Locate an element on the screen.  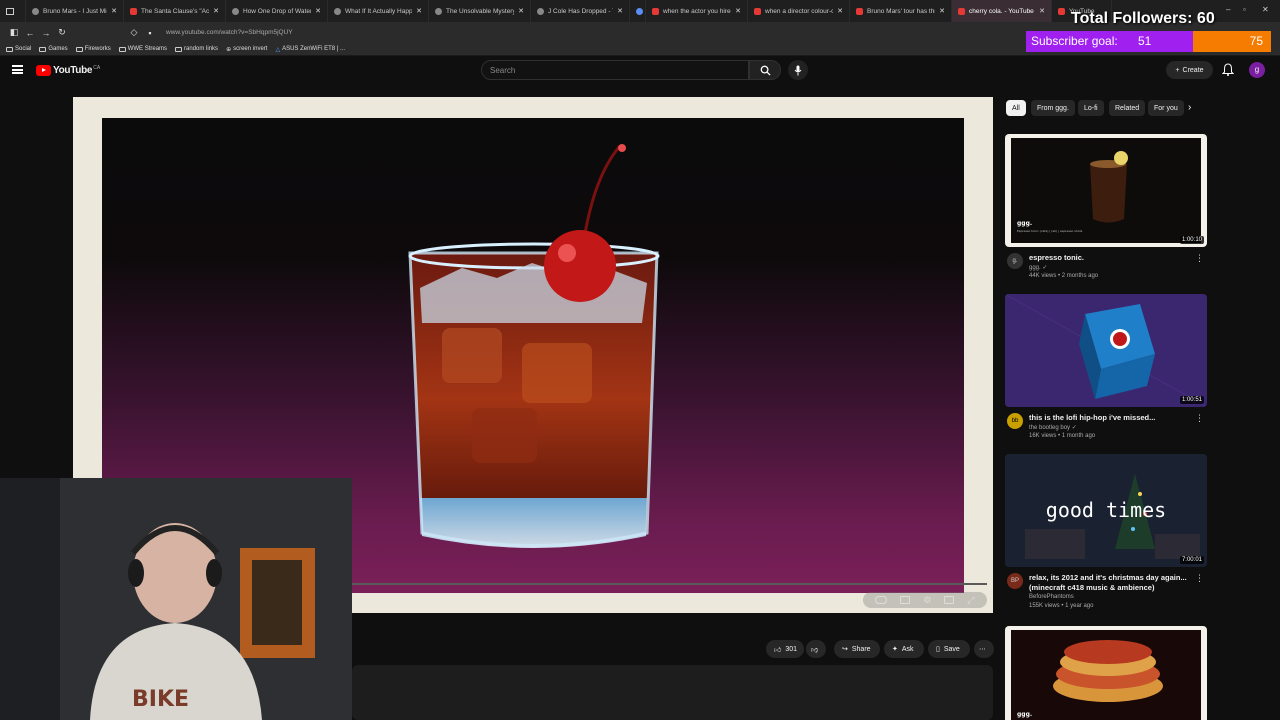
reload-icon: ↻ is located at coordinates (62, 32).